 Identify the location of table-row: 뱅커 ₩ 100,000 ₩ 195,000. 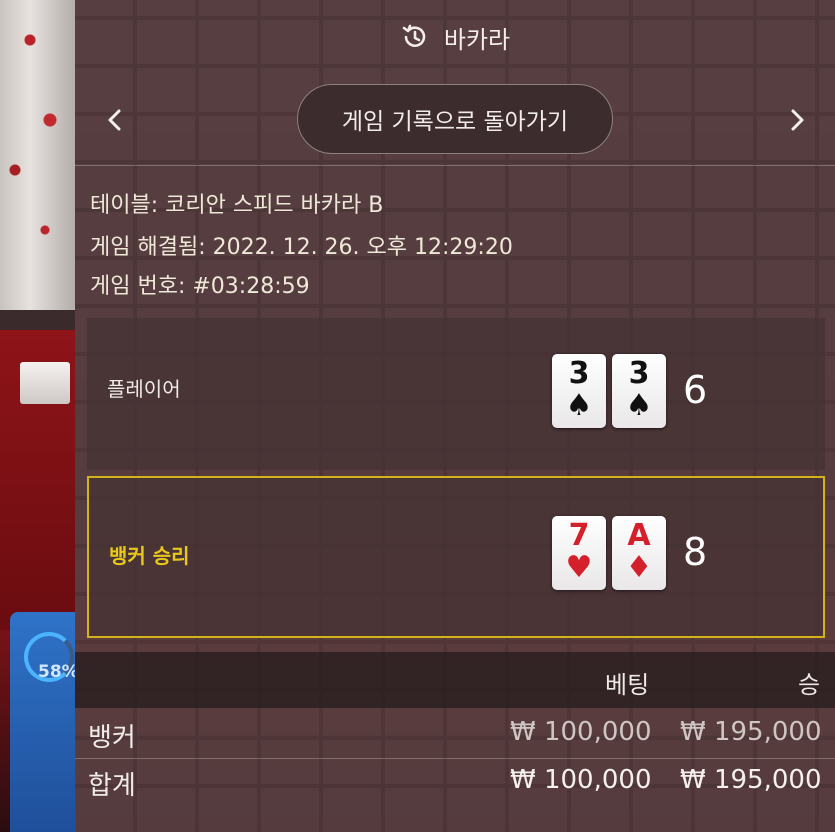
(455, 734).